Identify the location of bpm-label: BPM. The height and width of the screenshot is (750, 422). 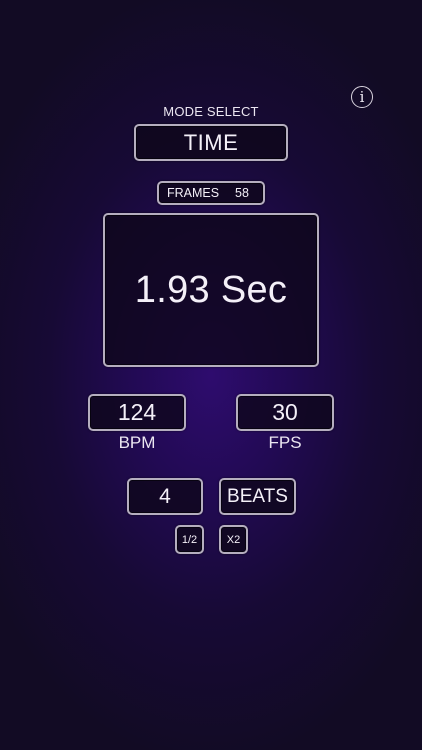
(137, 442).